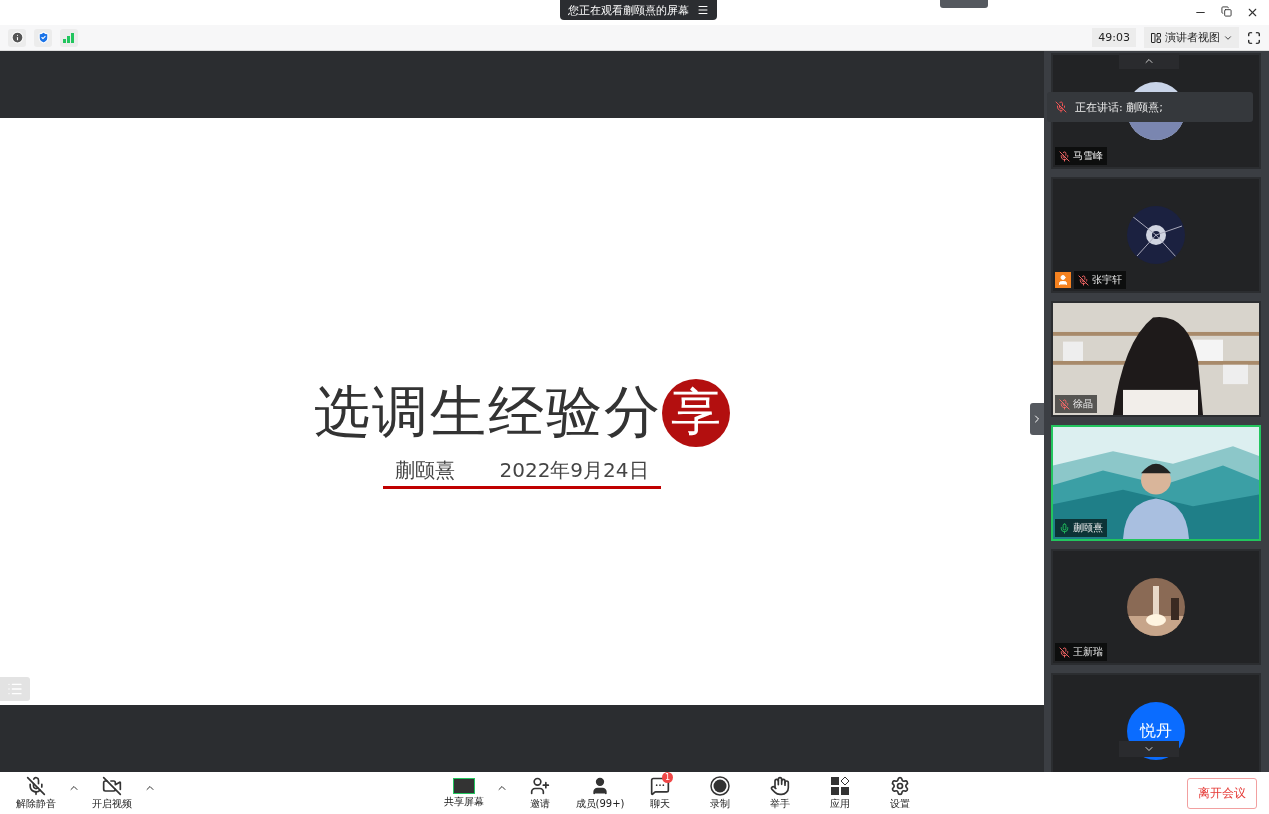 This screenshot has width=1269, height=814. What do you see at coordinates (696, 412) in the screenshot?
I see `title-seal: 享` at bounding box center [696, 412].